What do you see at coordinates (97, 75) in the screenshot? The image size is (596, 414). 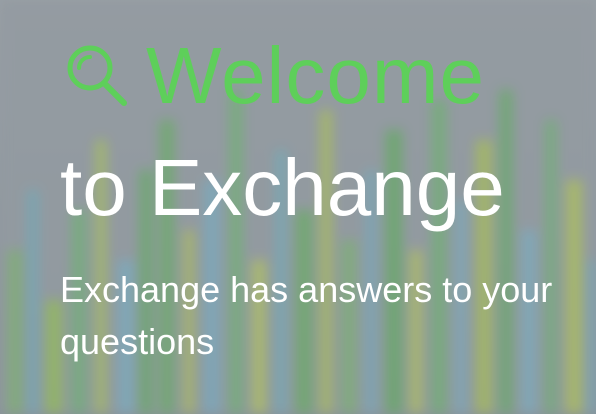 I see `search-icon` at bounding box center [97, 75].